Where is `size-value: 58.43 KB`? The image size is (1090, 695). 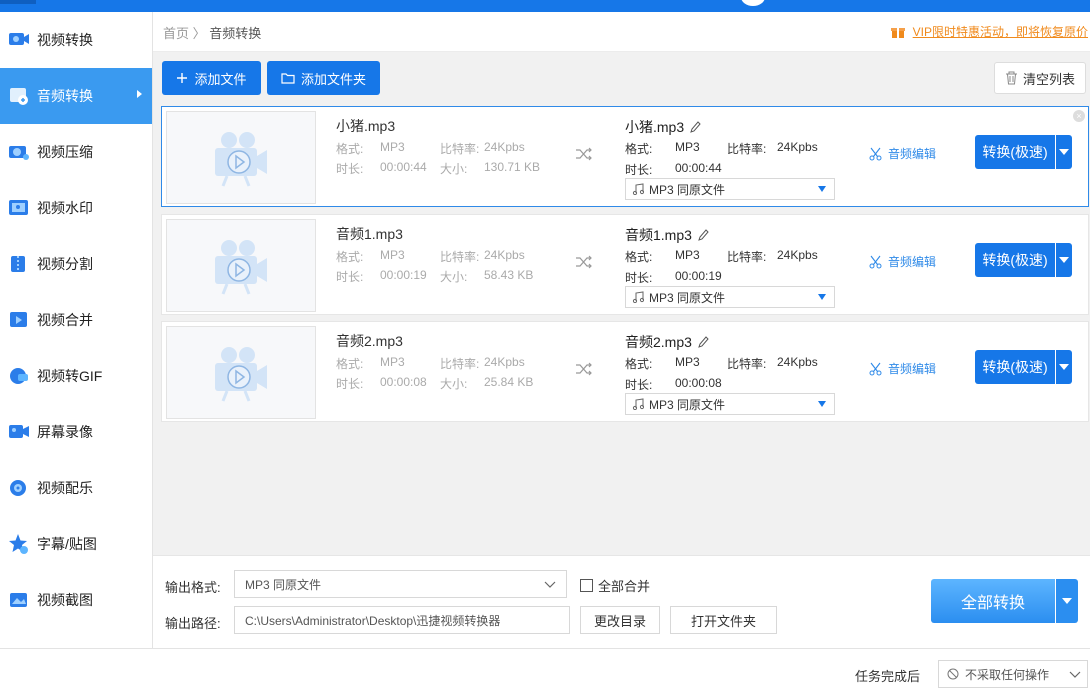 size-value: 58.43 KB is located at coordinates (509, 275).